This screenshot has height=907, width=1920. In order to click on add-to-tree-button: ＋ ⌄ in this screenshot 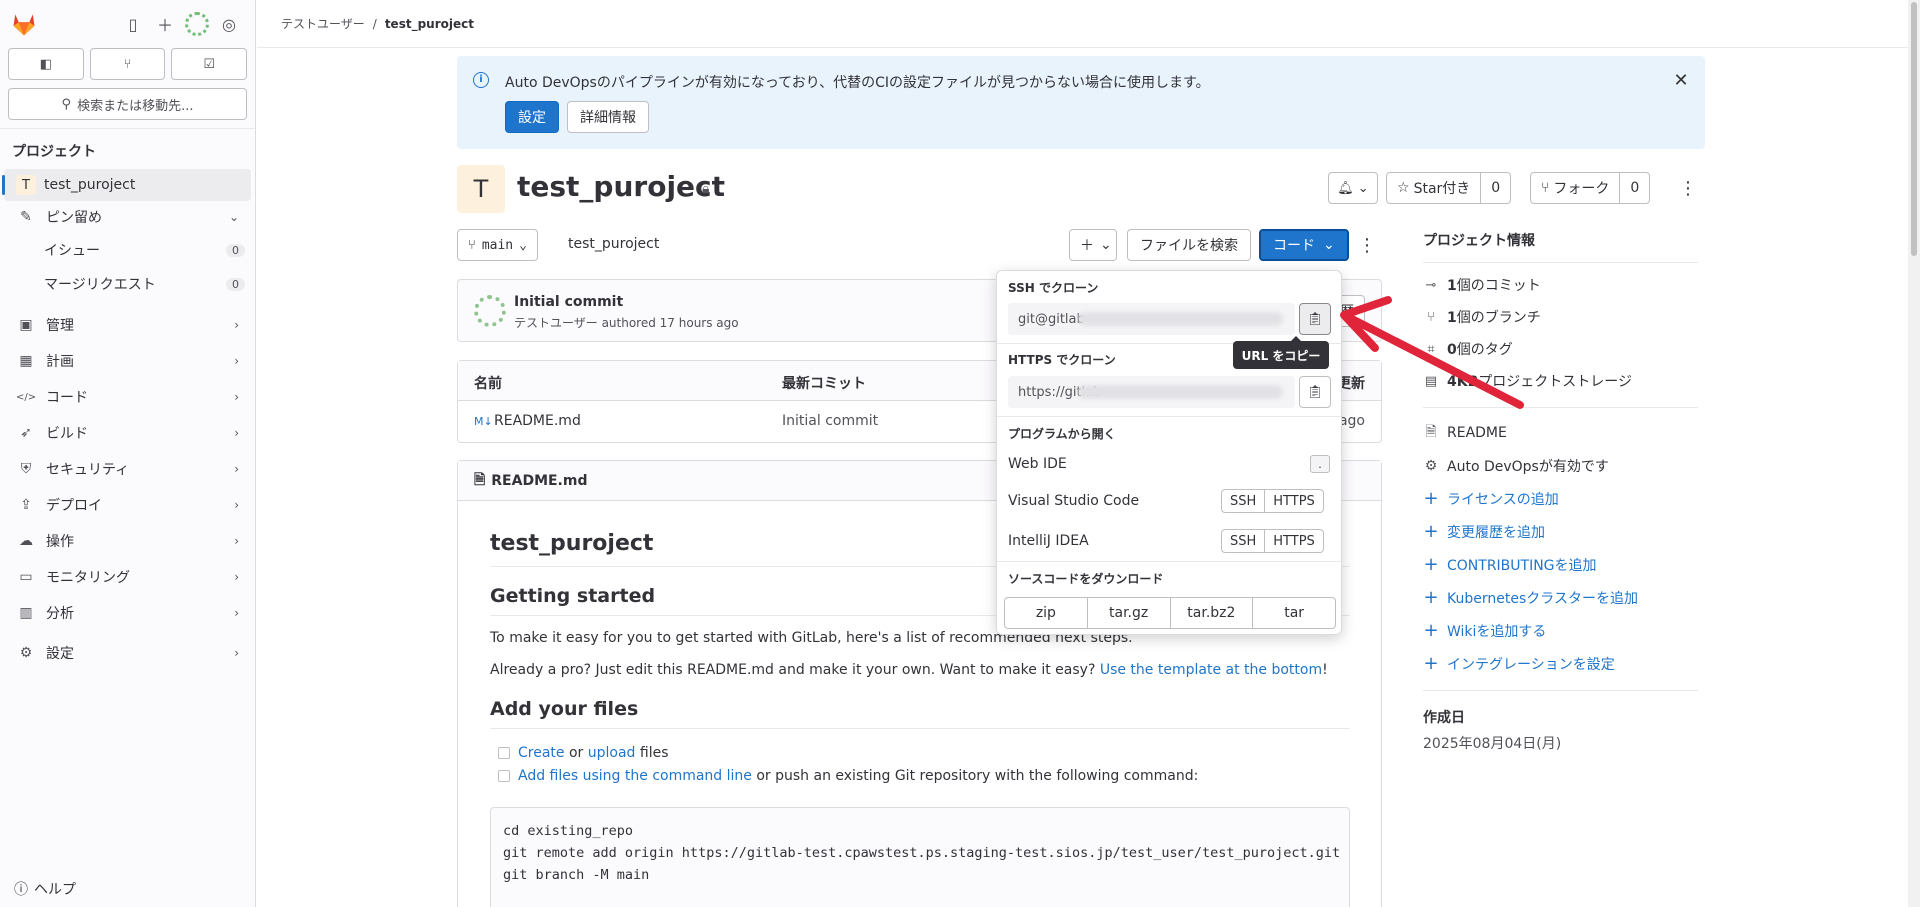, I will do `click(1093, 245)`.